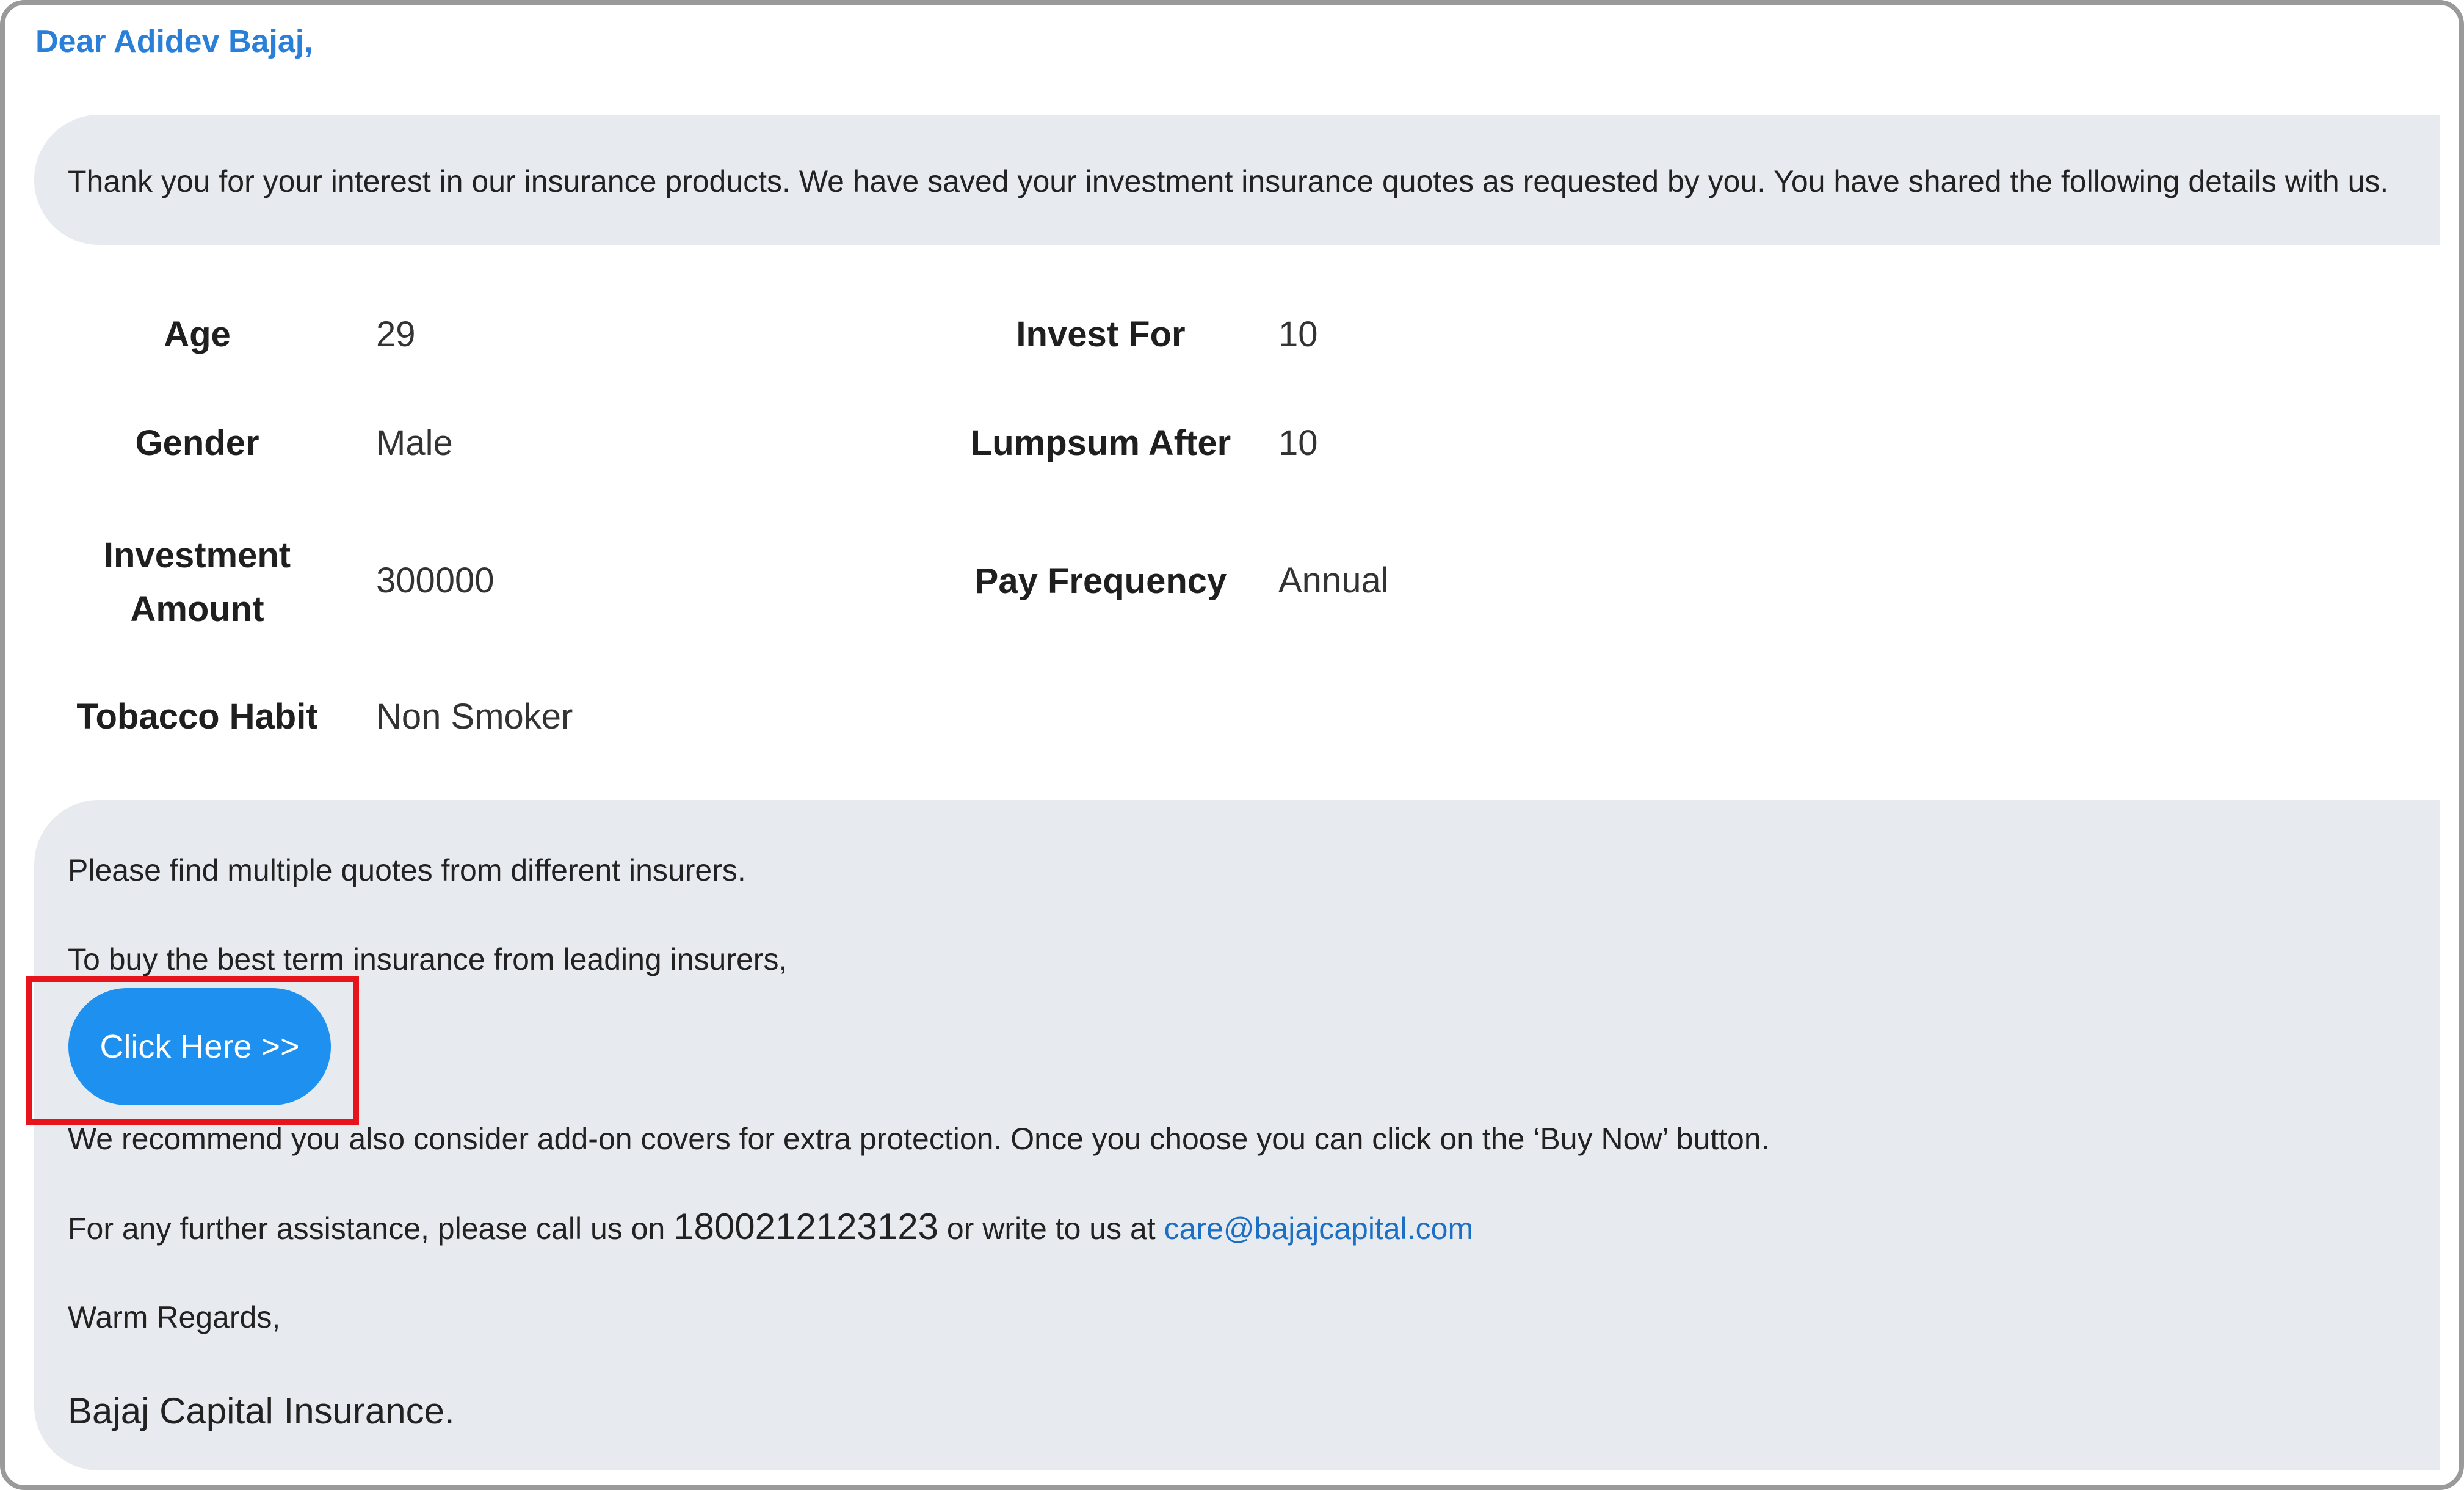 This screenshot has height=1490, width=2464. What do you see at coordinates (1333, 580) in the screenshot?
I see `pay-frequency-value: Annual` at bounding box center [1333, 580].